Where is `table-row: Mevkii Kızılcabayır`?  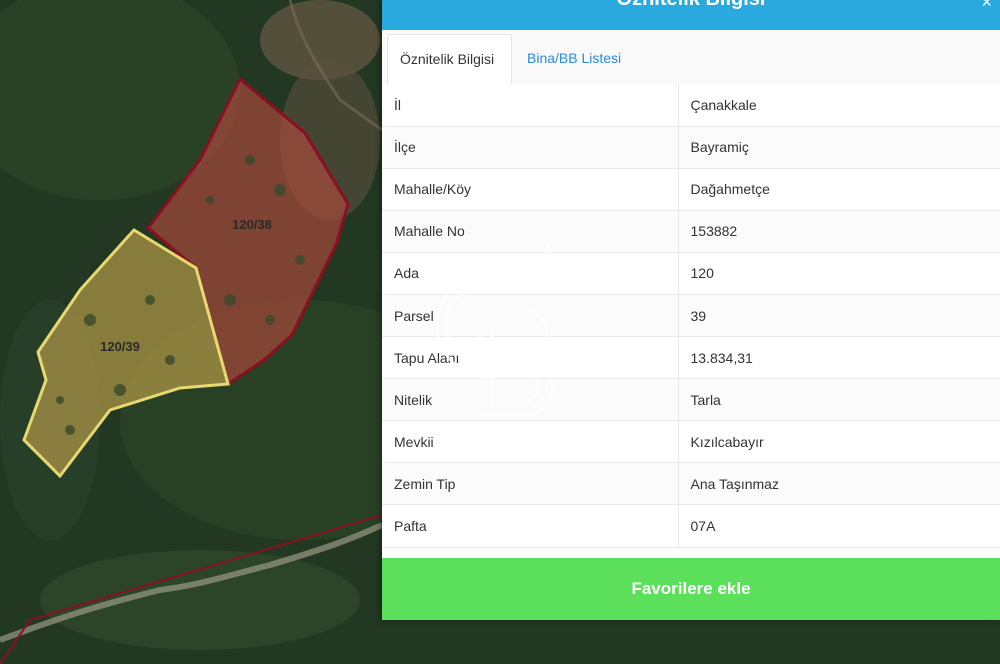 table-row: Mevkii Kızılcabayır is located at coordinates (691, 442).